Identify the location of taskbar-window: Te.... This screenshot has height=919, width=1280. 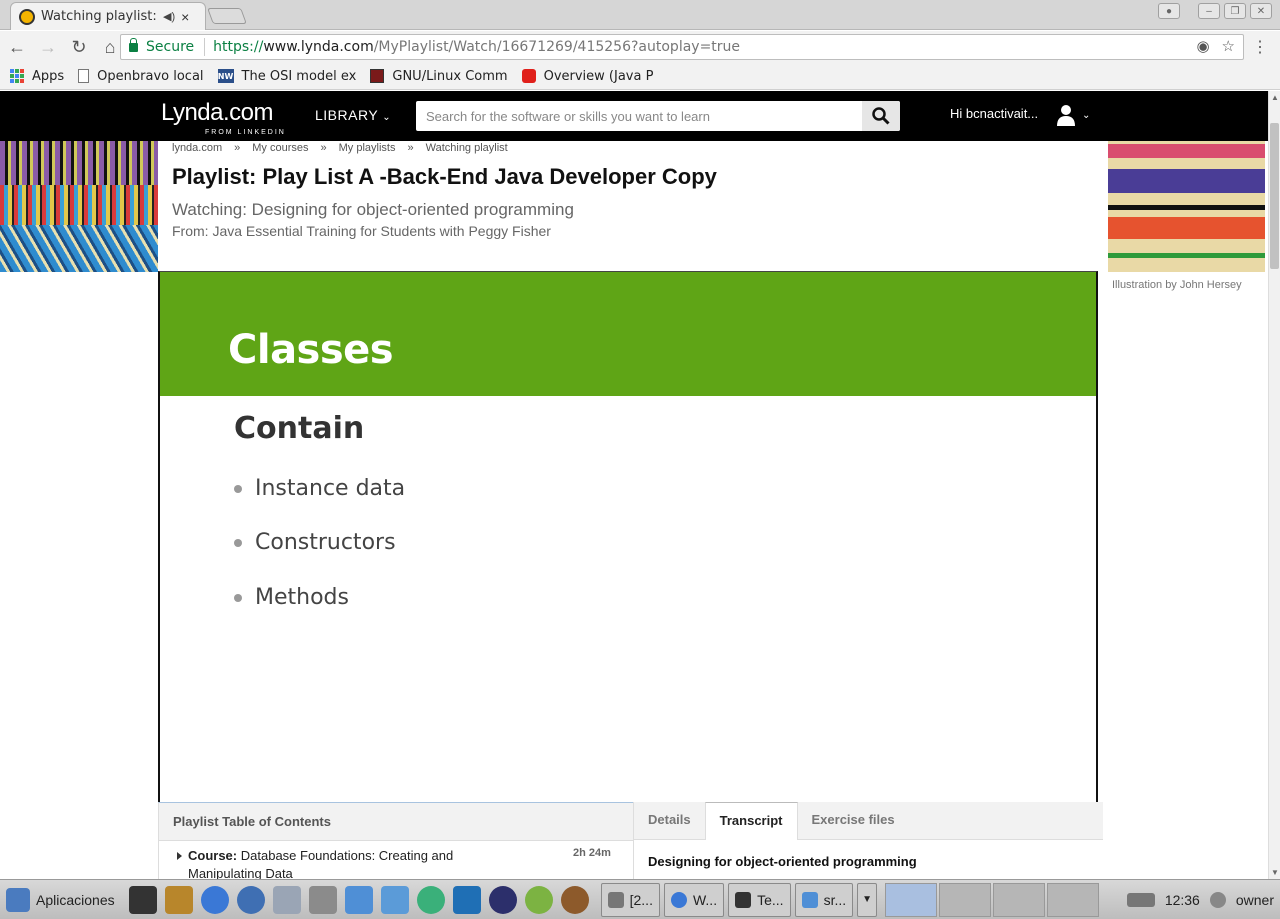
(759, 899).